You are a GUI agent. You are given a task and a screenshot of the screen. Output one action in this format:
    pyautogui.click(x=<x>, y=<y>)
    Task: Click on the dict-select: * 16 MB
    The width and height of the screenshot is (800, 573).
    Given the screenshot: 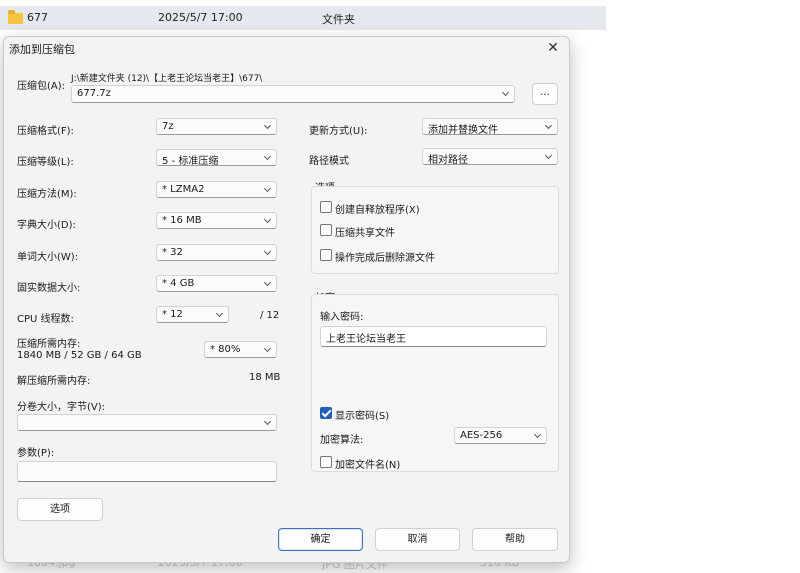 What is the action you would take?
    pyautogui.click(x=216, y=220)
    